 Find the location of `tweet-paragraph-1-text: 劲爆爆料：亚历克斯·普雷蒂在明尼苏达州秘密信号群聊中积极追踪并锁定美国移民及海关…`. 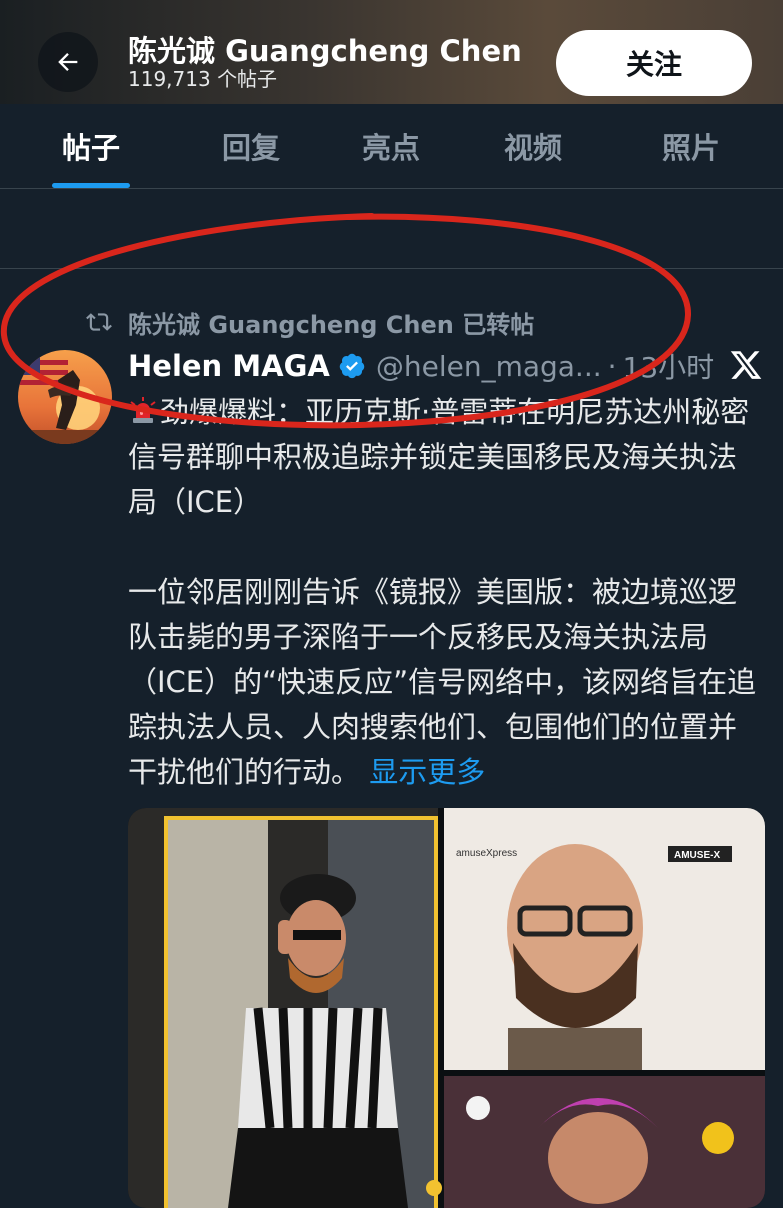

tweet-paragraph-1-text: 劲爆爆料：亚历克斯·普雷蒂在明尼苏达州秘密信号群聊中积极追踪并锁定美国移民及海关… is located at coordinates (439, 457).